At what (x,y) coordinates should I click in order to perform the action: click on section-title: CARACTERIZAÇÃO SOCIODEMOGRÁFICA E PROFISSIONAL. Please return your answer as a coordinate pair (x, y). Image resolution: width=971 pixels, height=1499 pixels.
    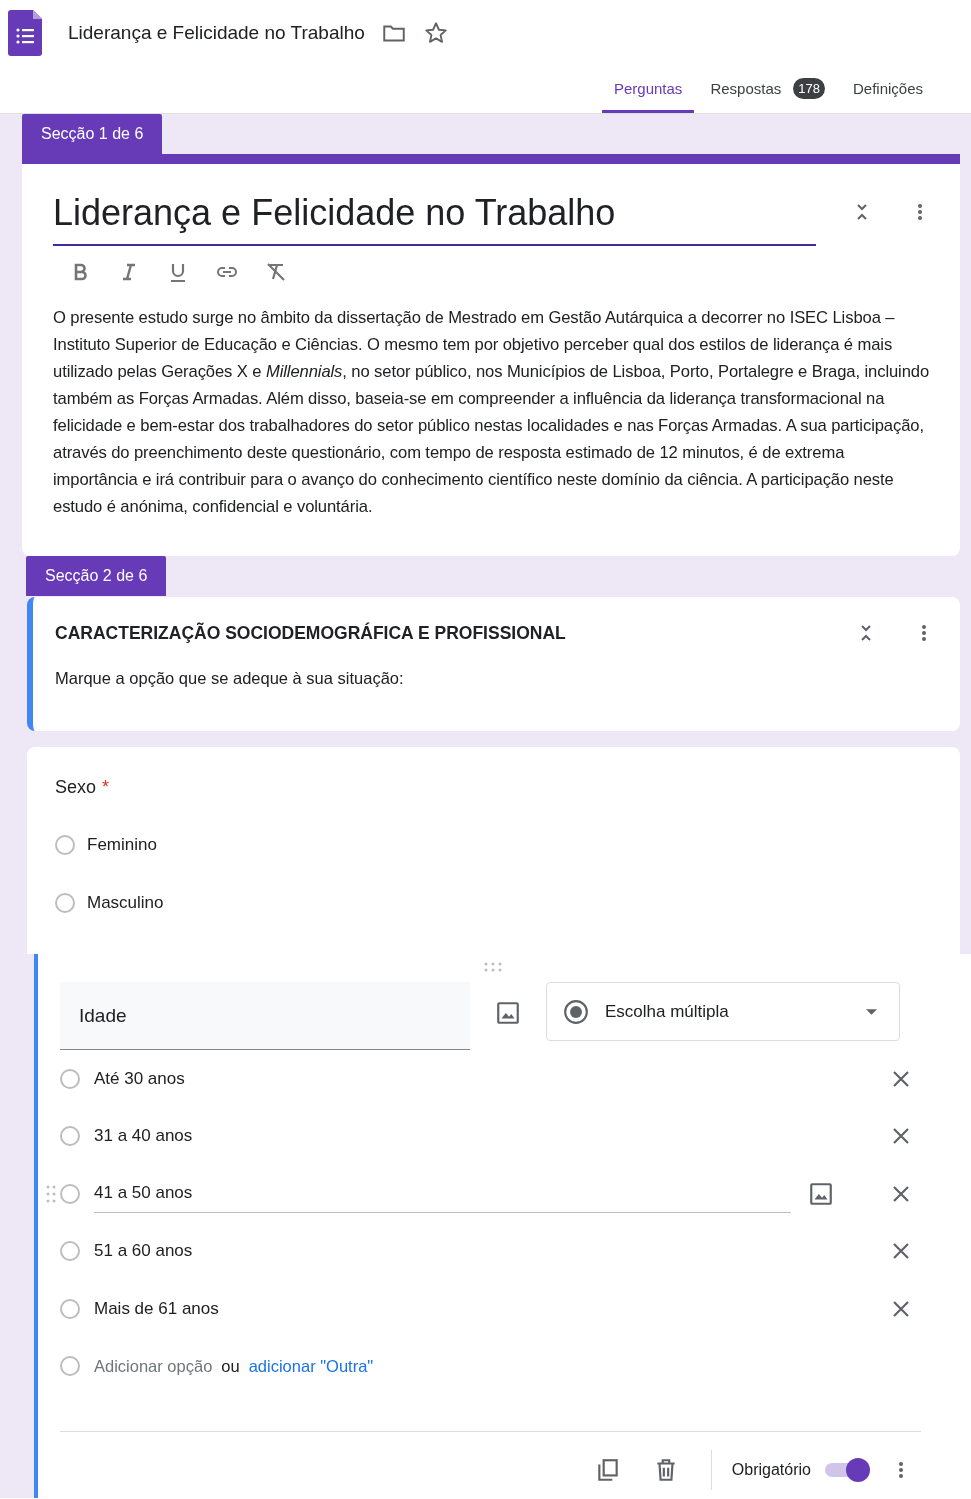
    Looking at the image, I should click on (437, 633).